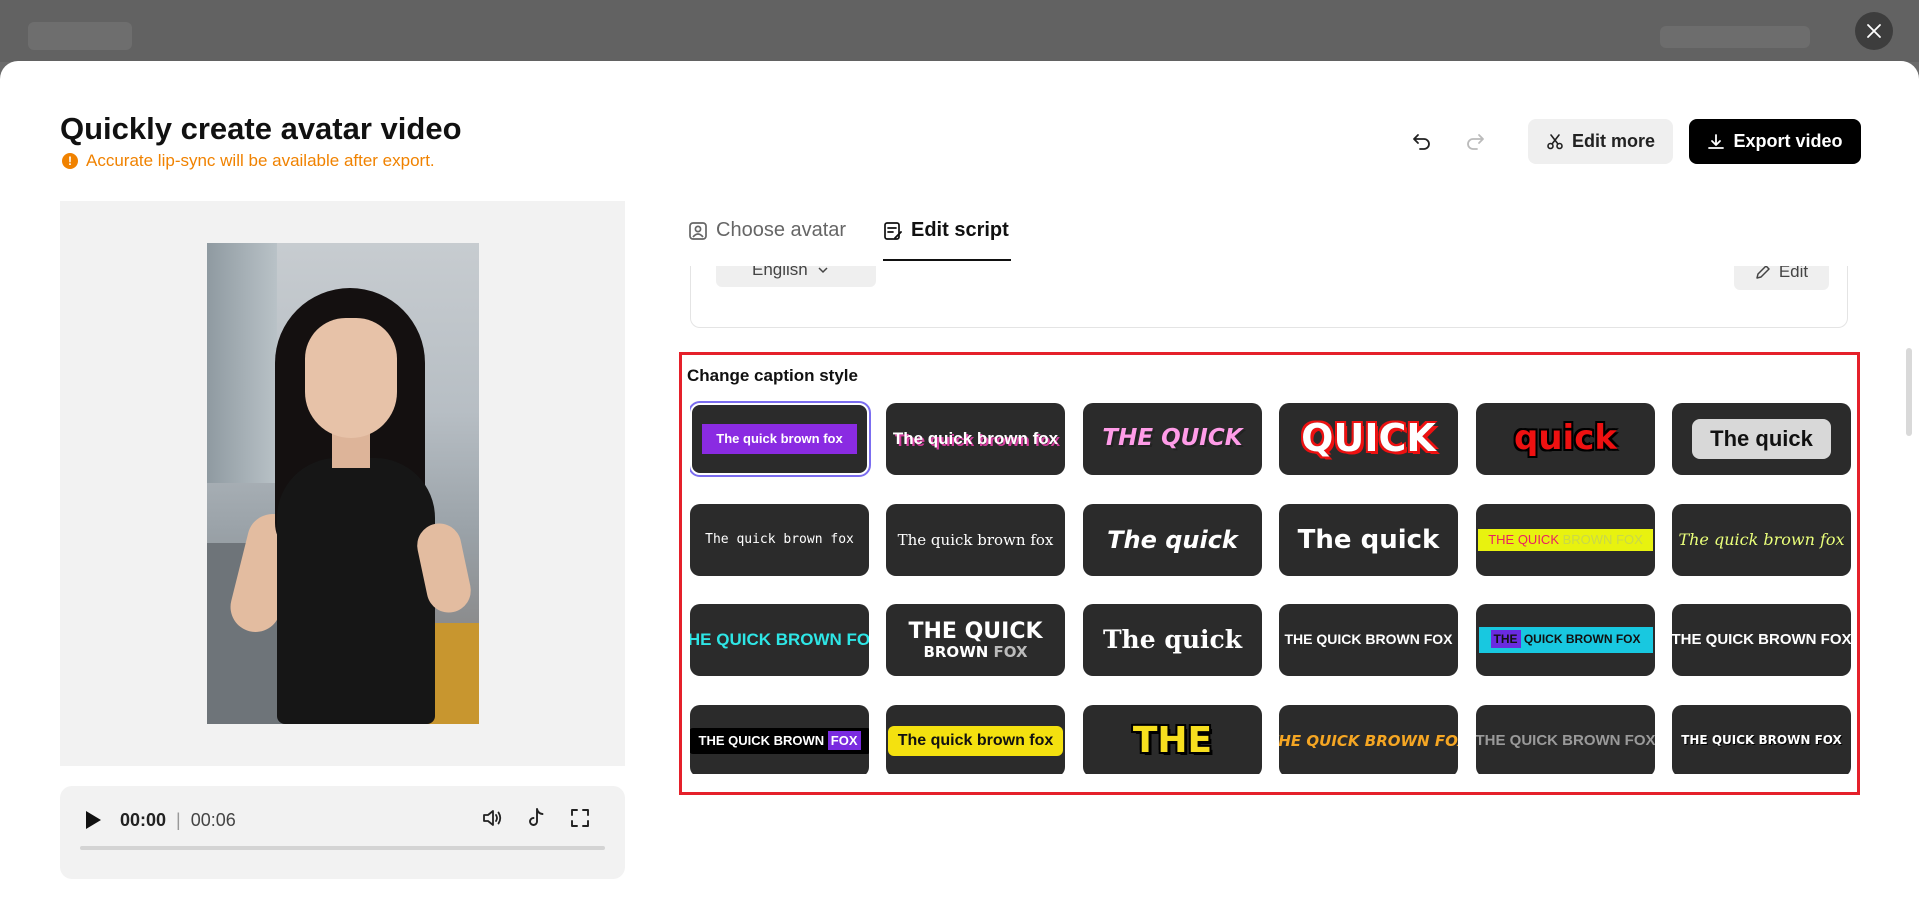 Image resolution: width=1919 pixels, height=901 pixels. I want to click on caption-style-card: THE, so click(1172, 739).